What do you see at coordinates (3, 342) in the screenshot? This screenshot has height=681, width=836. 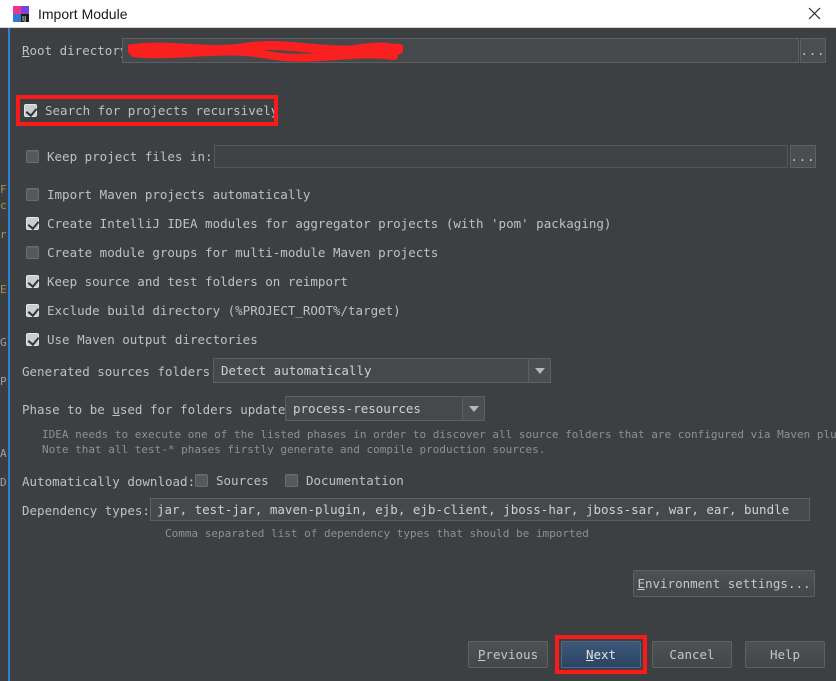 I see `background-text-fragment: G` at bounding box center [3, 342].